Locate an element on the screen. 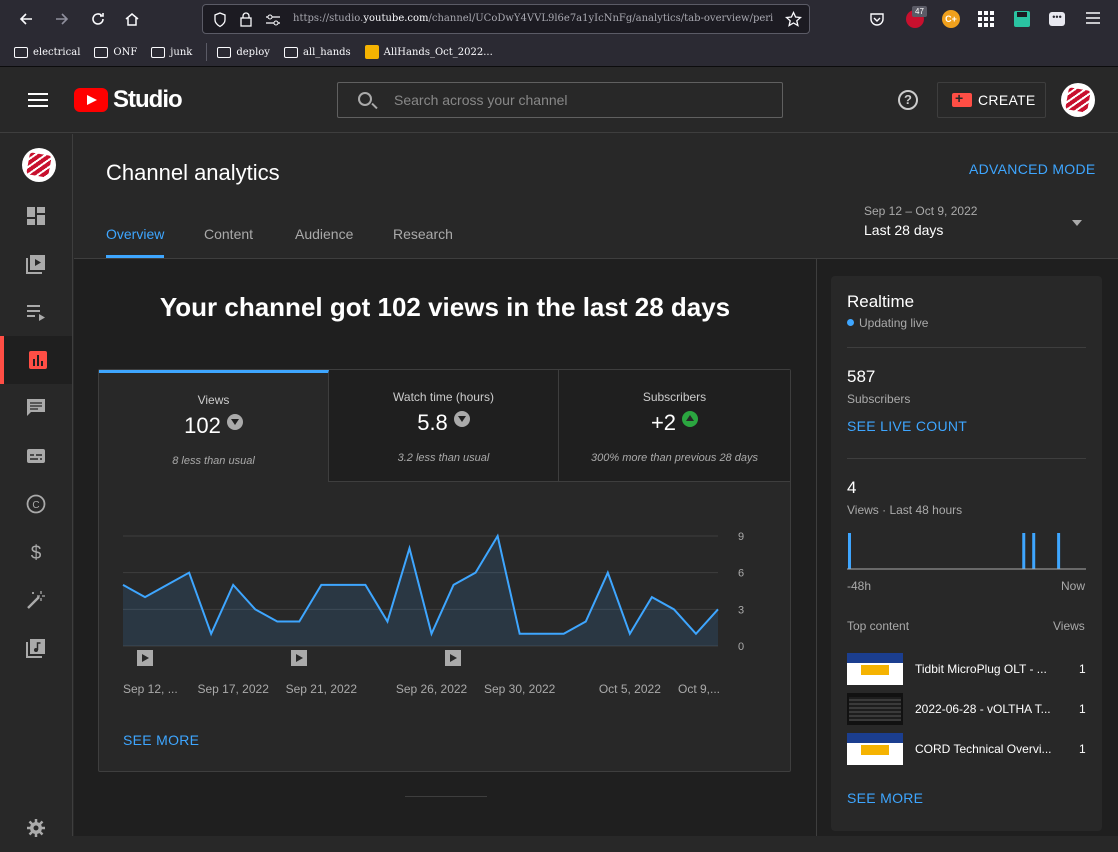 This screenshot has width=1118, height=852. metric-views: Views 102 8 less than usual is located at coordinates (214, 426).